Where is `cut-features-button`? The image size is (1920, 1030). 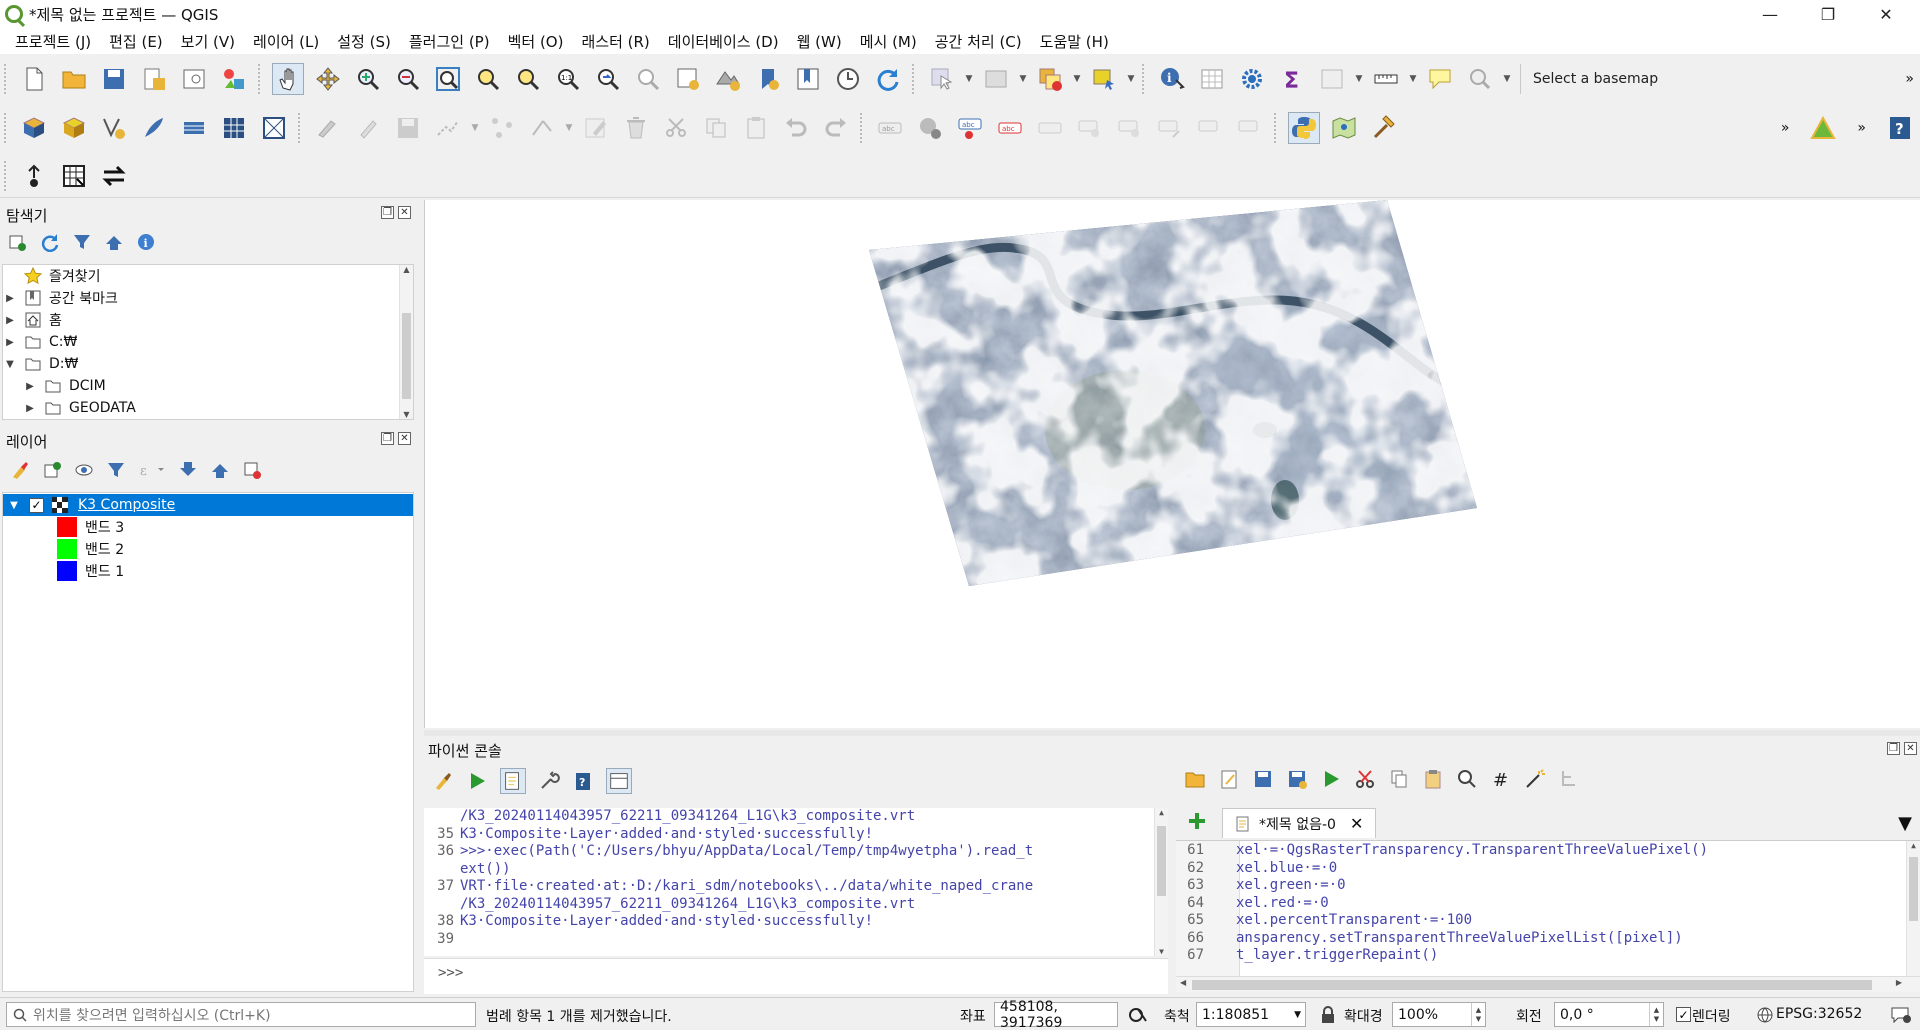 cut-features-button is located at coordinates (676, 128).